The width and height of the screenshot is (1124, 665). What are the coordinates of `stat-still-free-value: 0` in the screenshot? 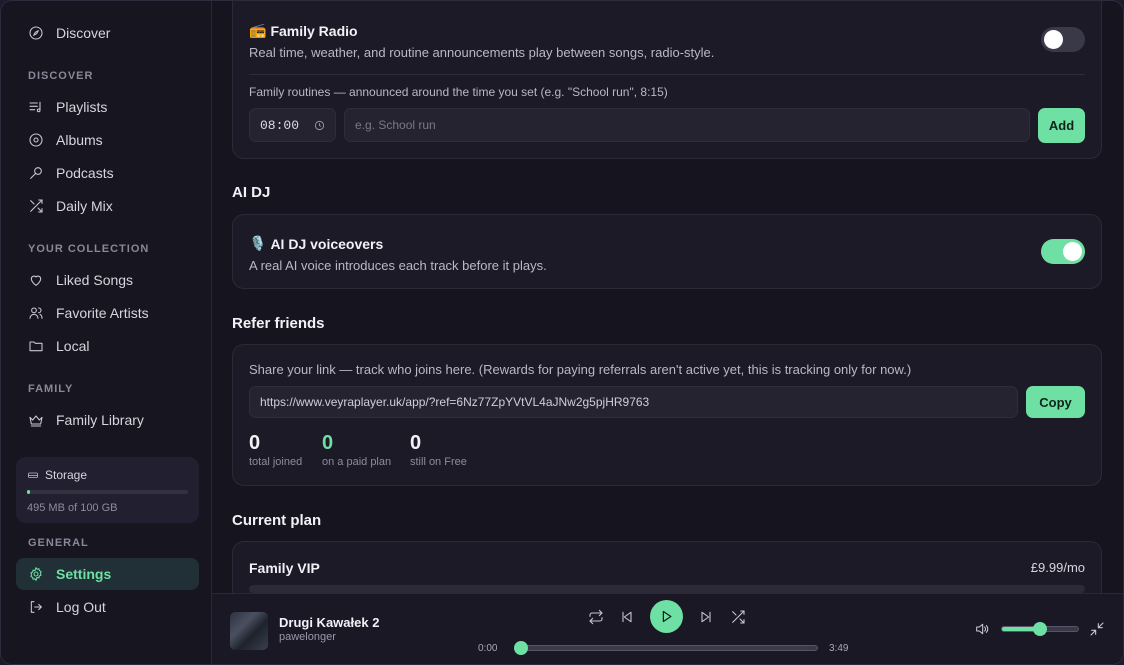 It's located at (416, 443).